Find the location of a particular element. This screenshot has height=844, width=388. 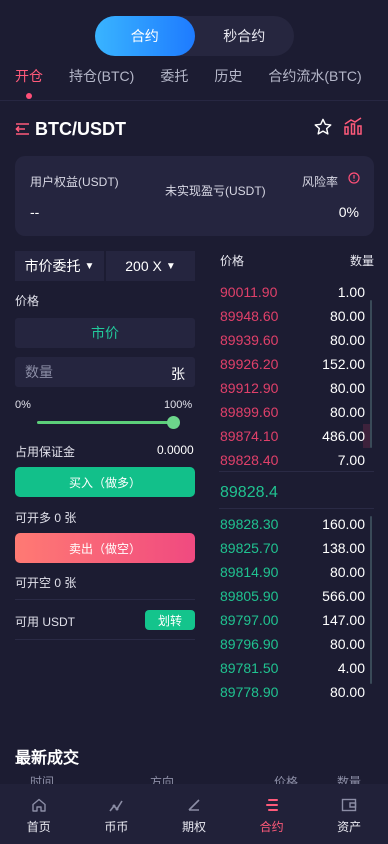

available-usdt-label: 可用 USDT is located at coordinates (45, 622).